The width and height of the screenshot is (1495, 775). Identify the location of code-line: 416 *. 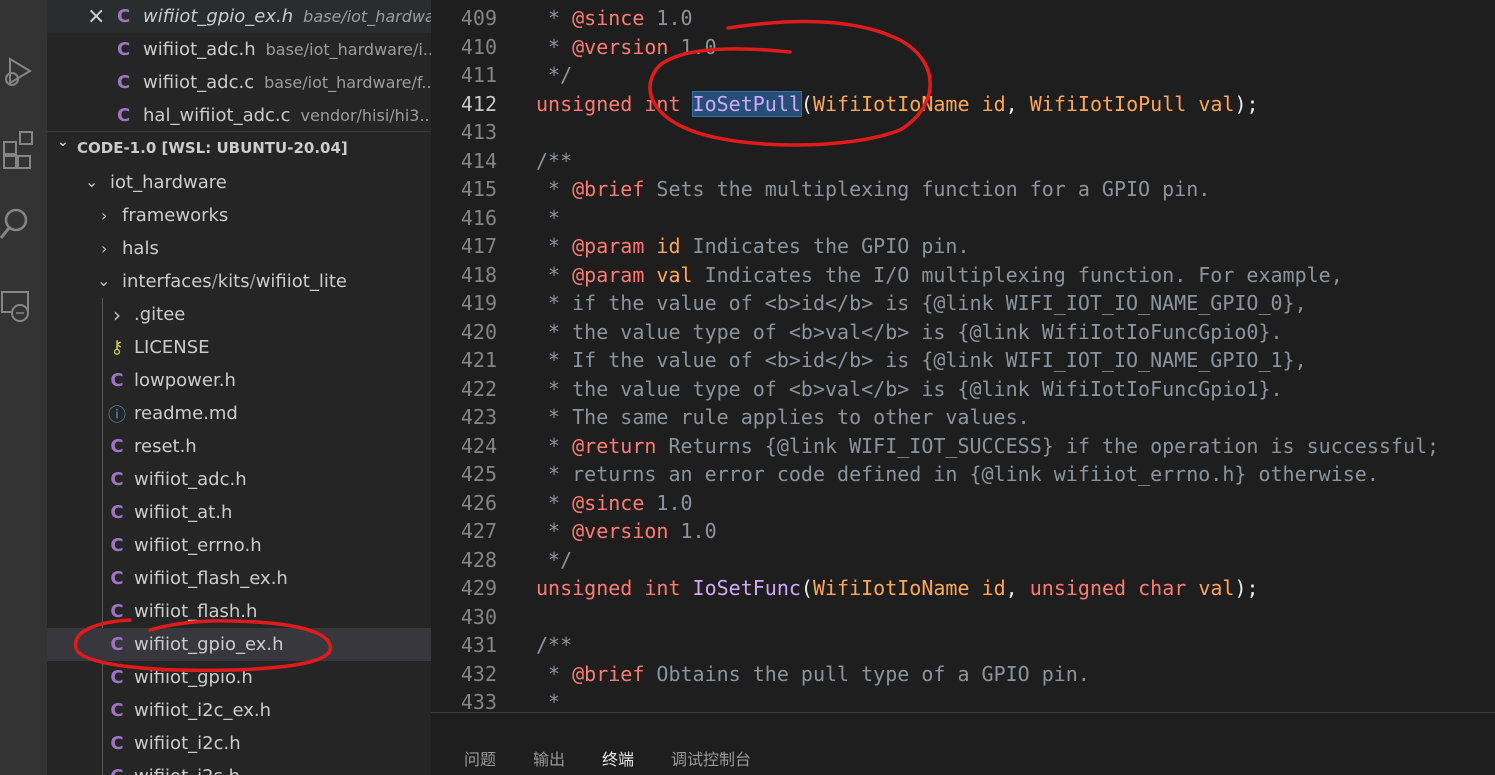
(963, 218).